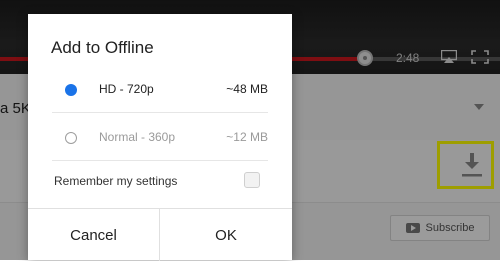 This screenshot has height=261, width=500. Describe the element at coordinates (116, 181) in the screenshot. I see `remember-settings-label: Remember my settings` at that location.